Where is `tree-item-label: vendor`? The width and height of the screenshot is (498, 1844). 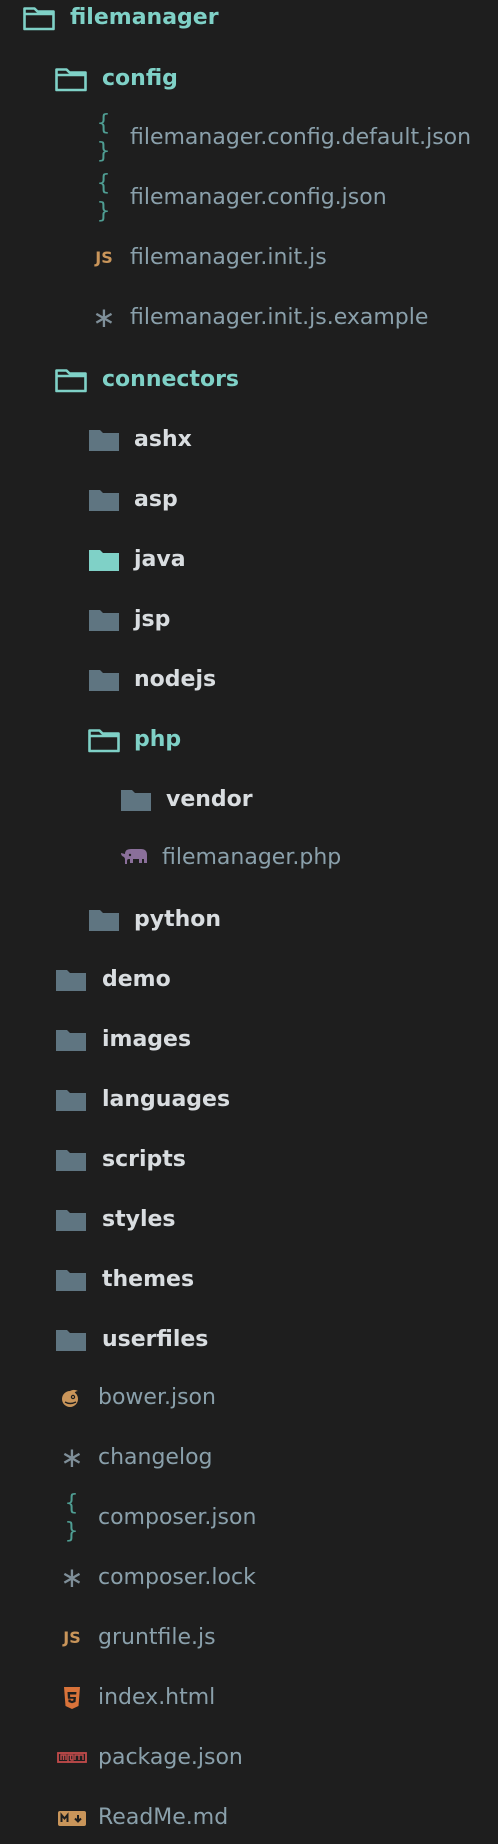 tree-item-label: vendor is located at coordinates (209, 799).